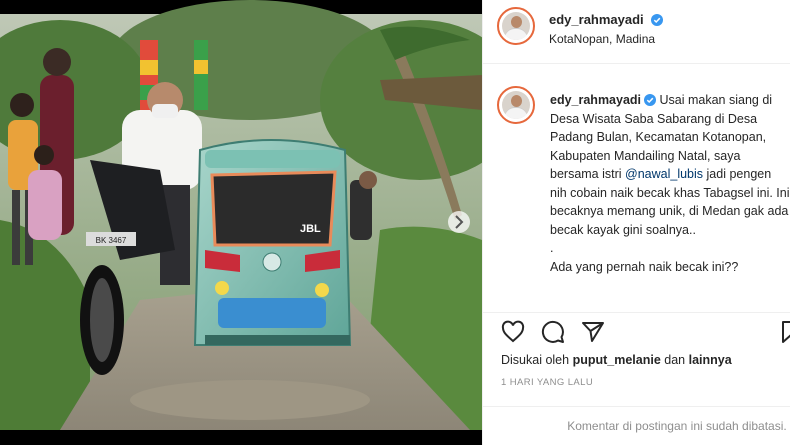 This screenshot has height=445, width=790. Describe the element at coordinates (596, 19) in the screenshot. I see `header-username: edy_rahmayadi` at that location.